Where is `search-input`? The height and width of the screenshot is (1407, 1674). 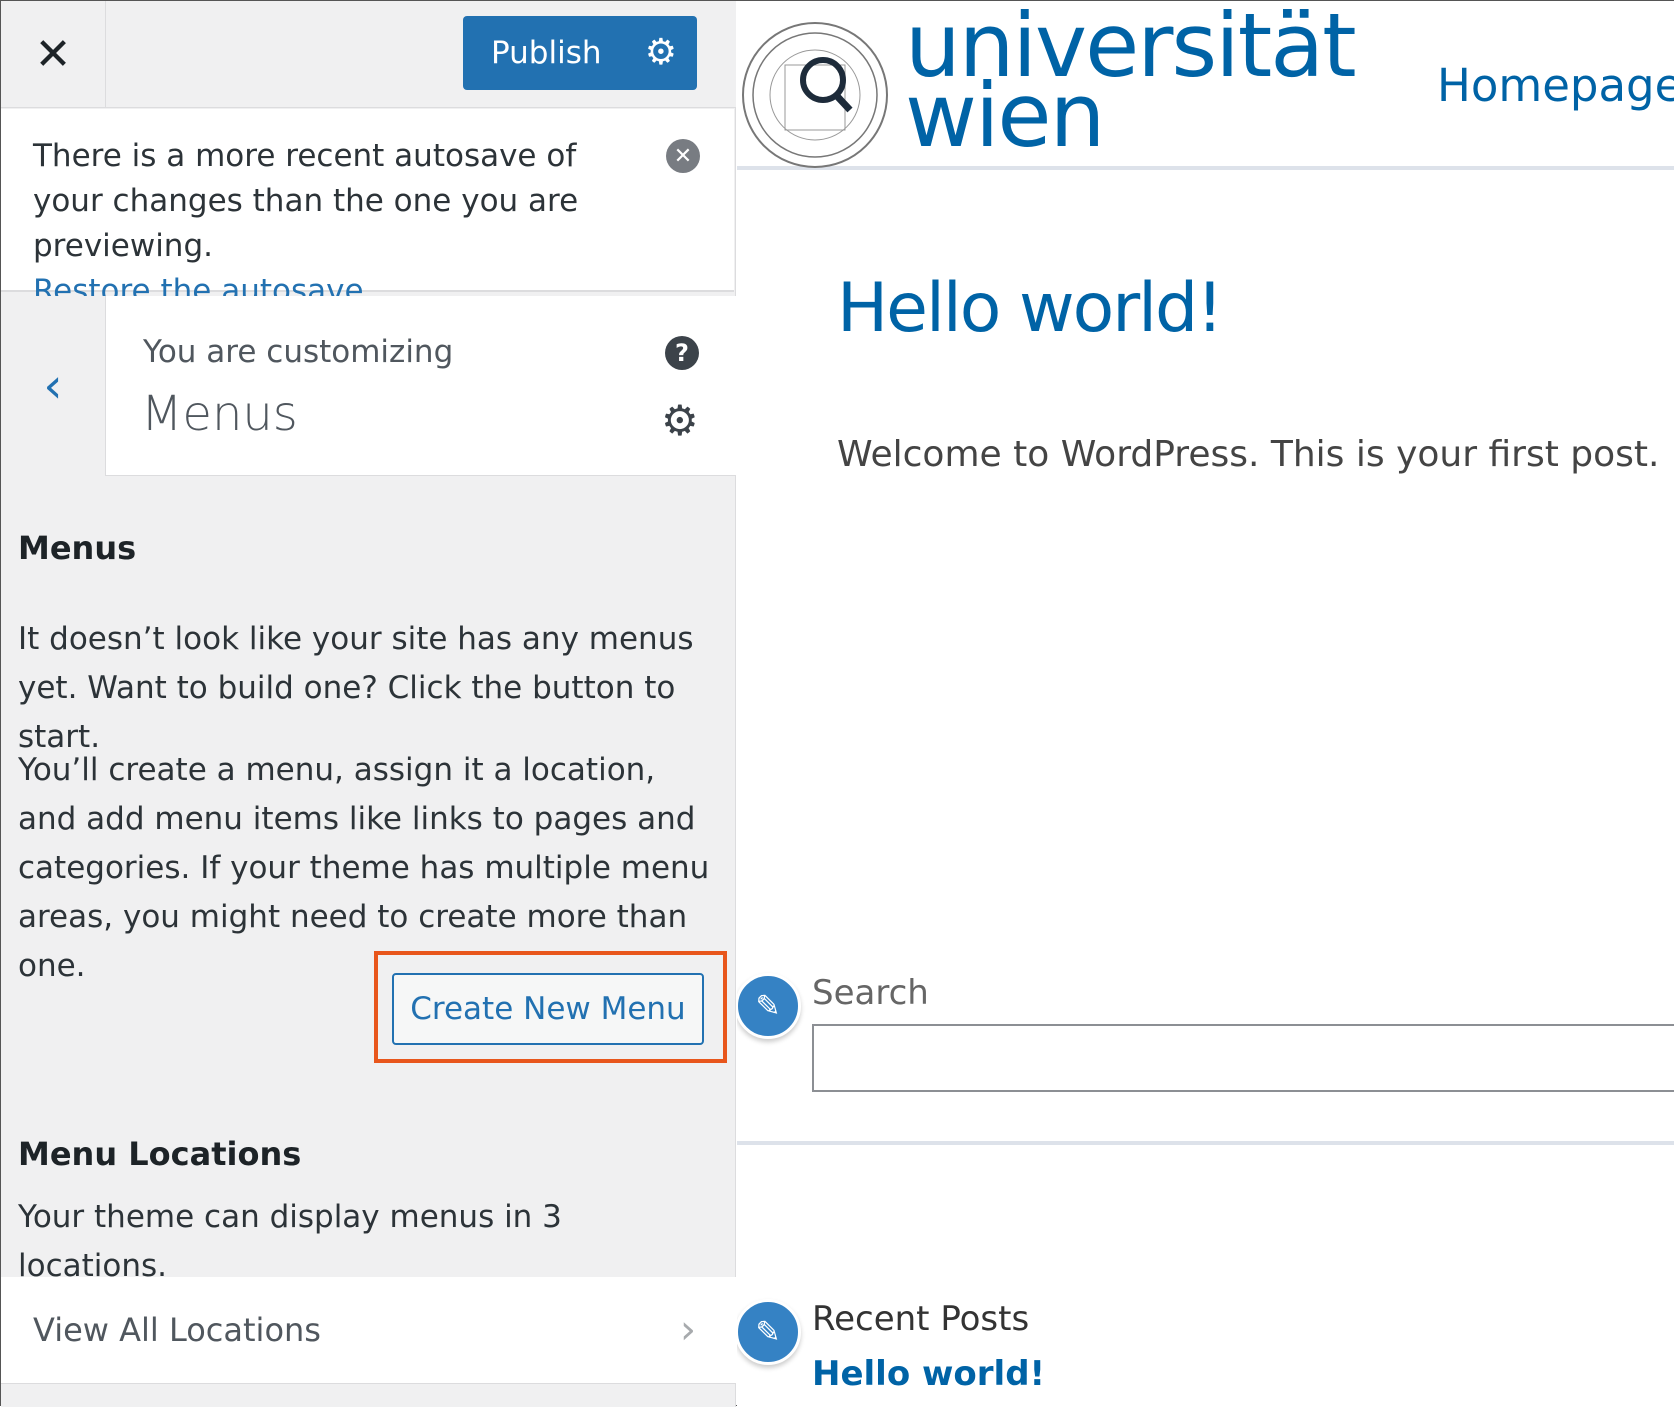 search-input is located at coordinates (1243, 1058).